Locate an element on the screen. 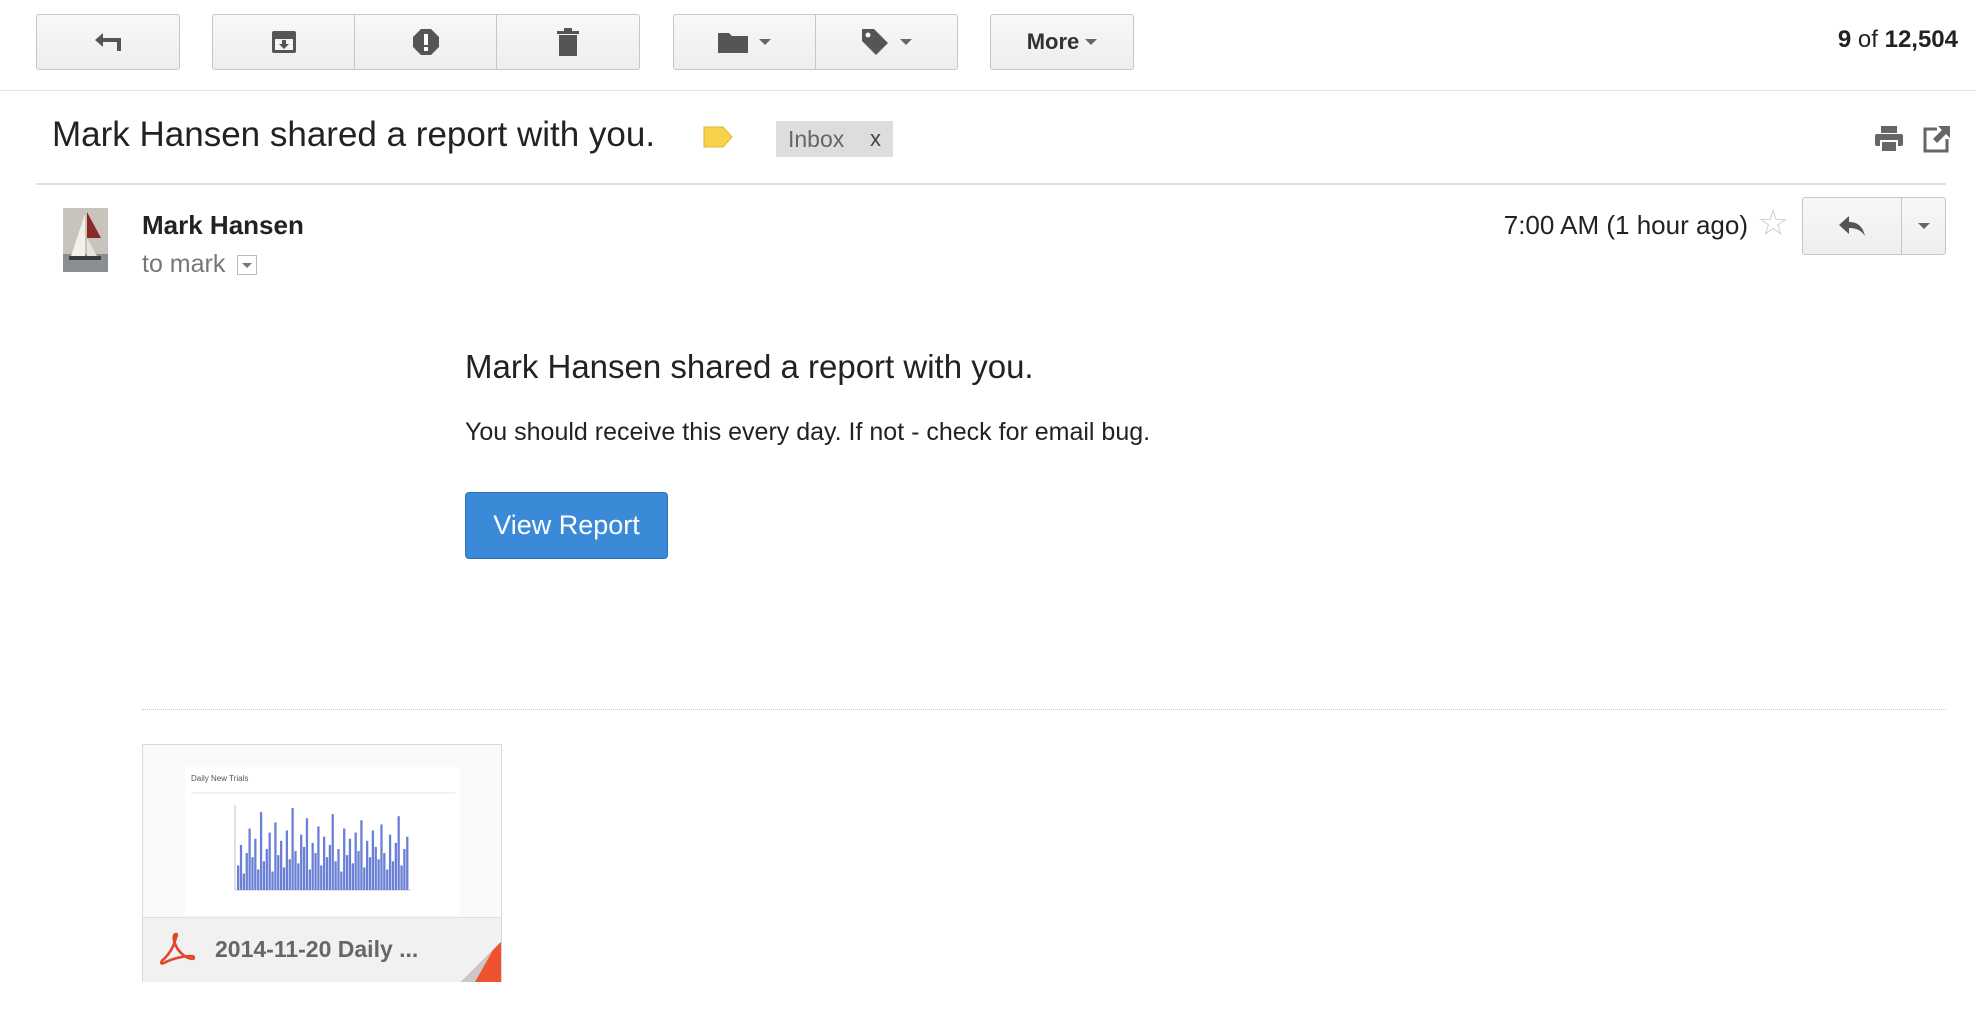 The width and height of the screenshot is (1976, 1022). inbox-label-chip: Inbox x is located at coordinates (834, 139).